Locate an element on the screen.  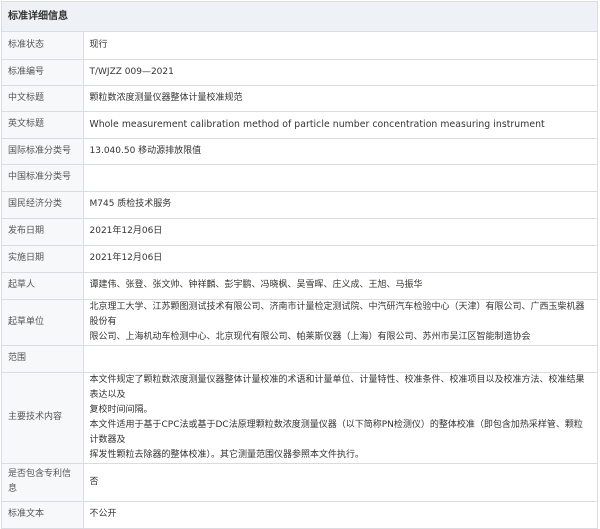
row-implement-date: 实施日期 2021年12月06日 is located at coordinates (299, 259).